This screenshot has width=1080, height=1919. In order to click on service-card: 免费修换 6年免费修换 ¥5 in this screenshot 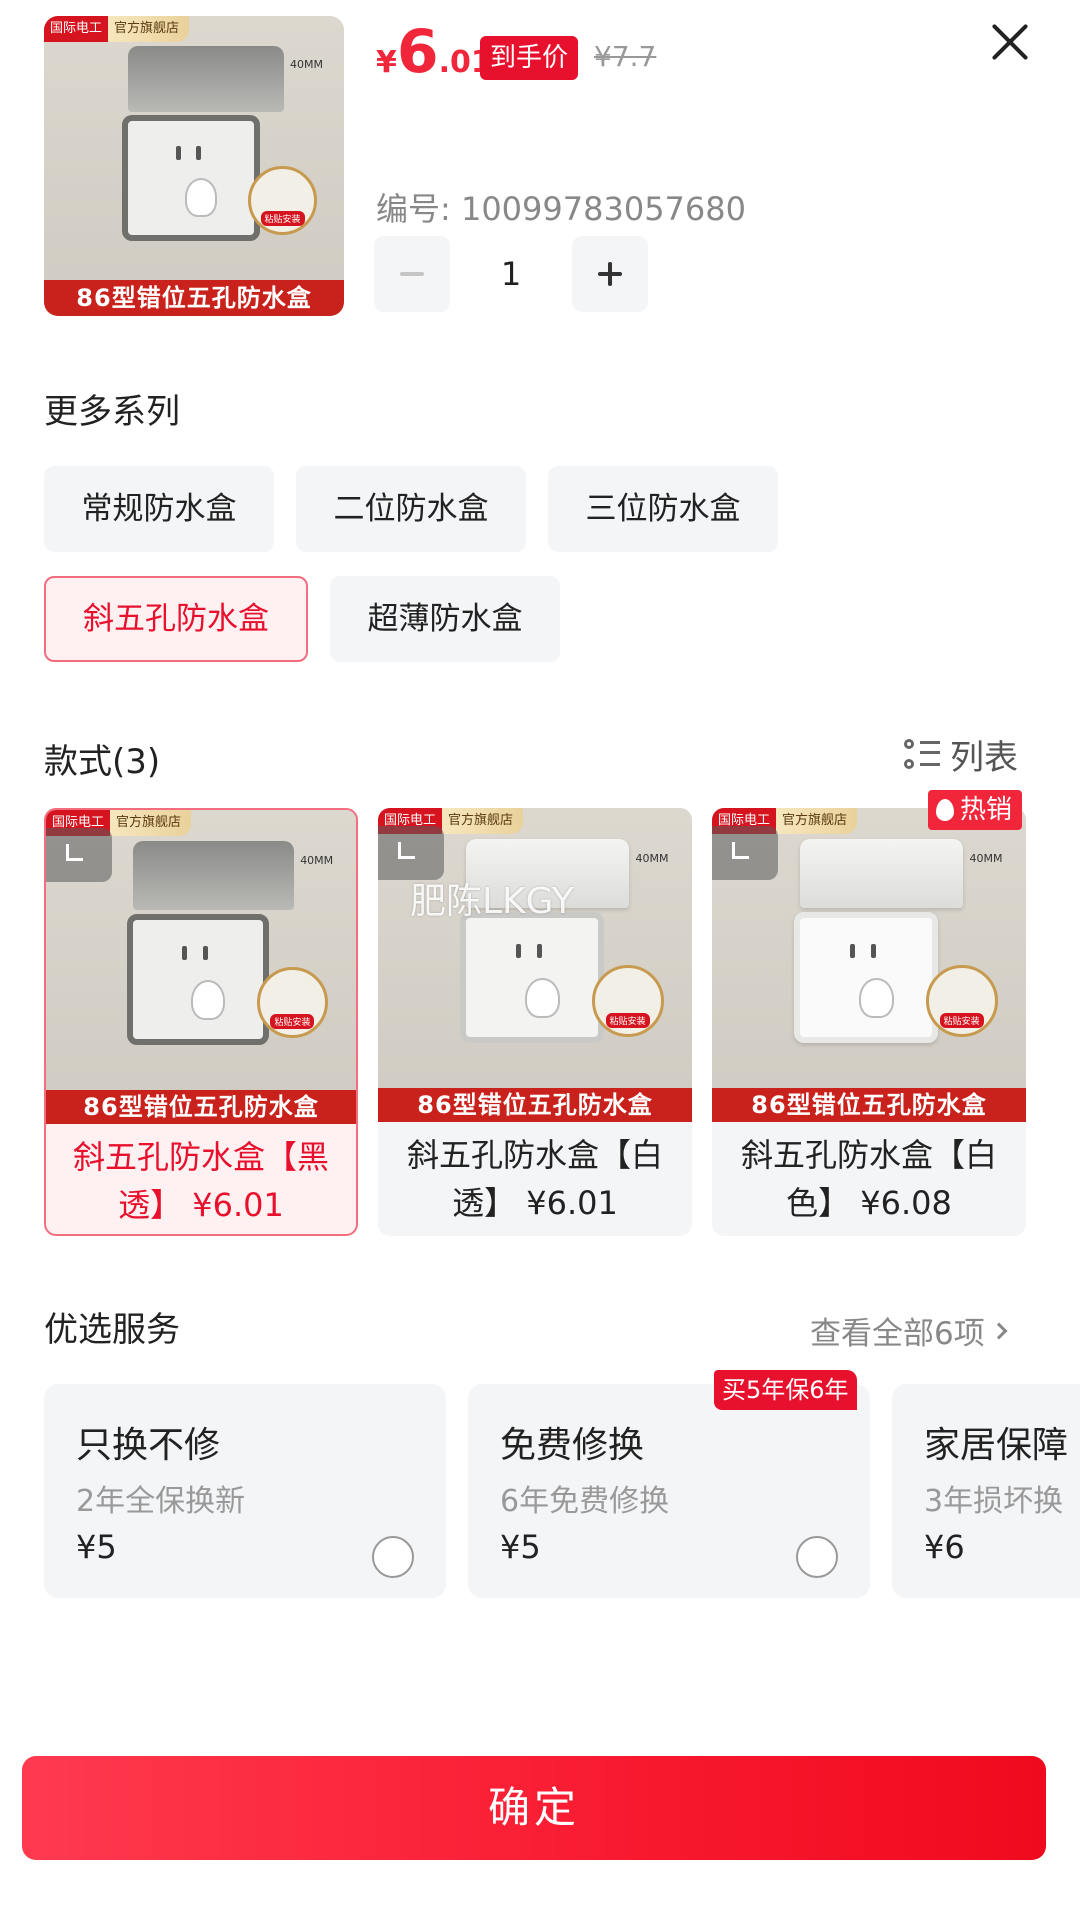, I will do `click(669, 1491)`.